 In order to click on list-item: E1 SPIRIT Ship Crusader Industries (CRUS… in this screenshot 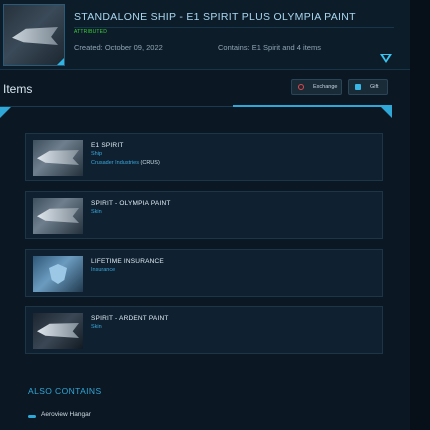, I will do `click(204, 157)`.